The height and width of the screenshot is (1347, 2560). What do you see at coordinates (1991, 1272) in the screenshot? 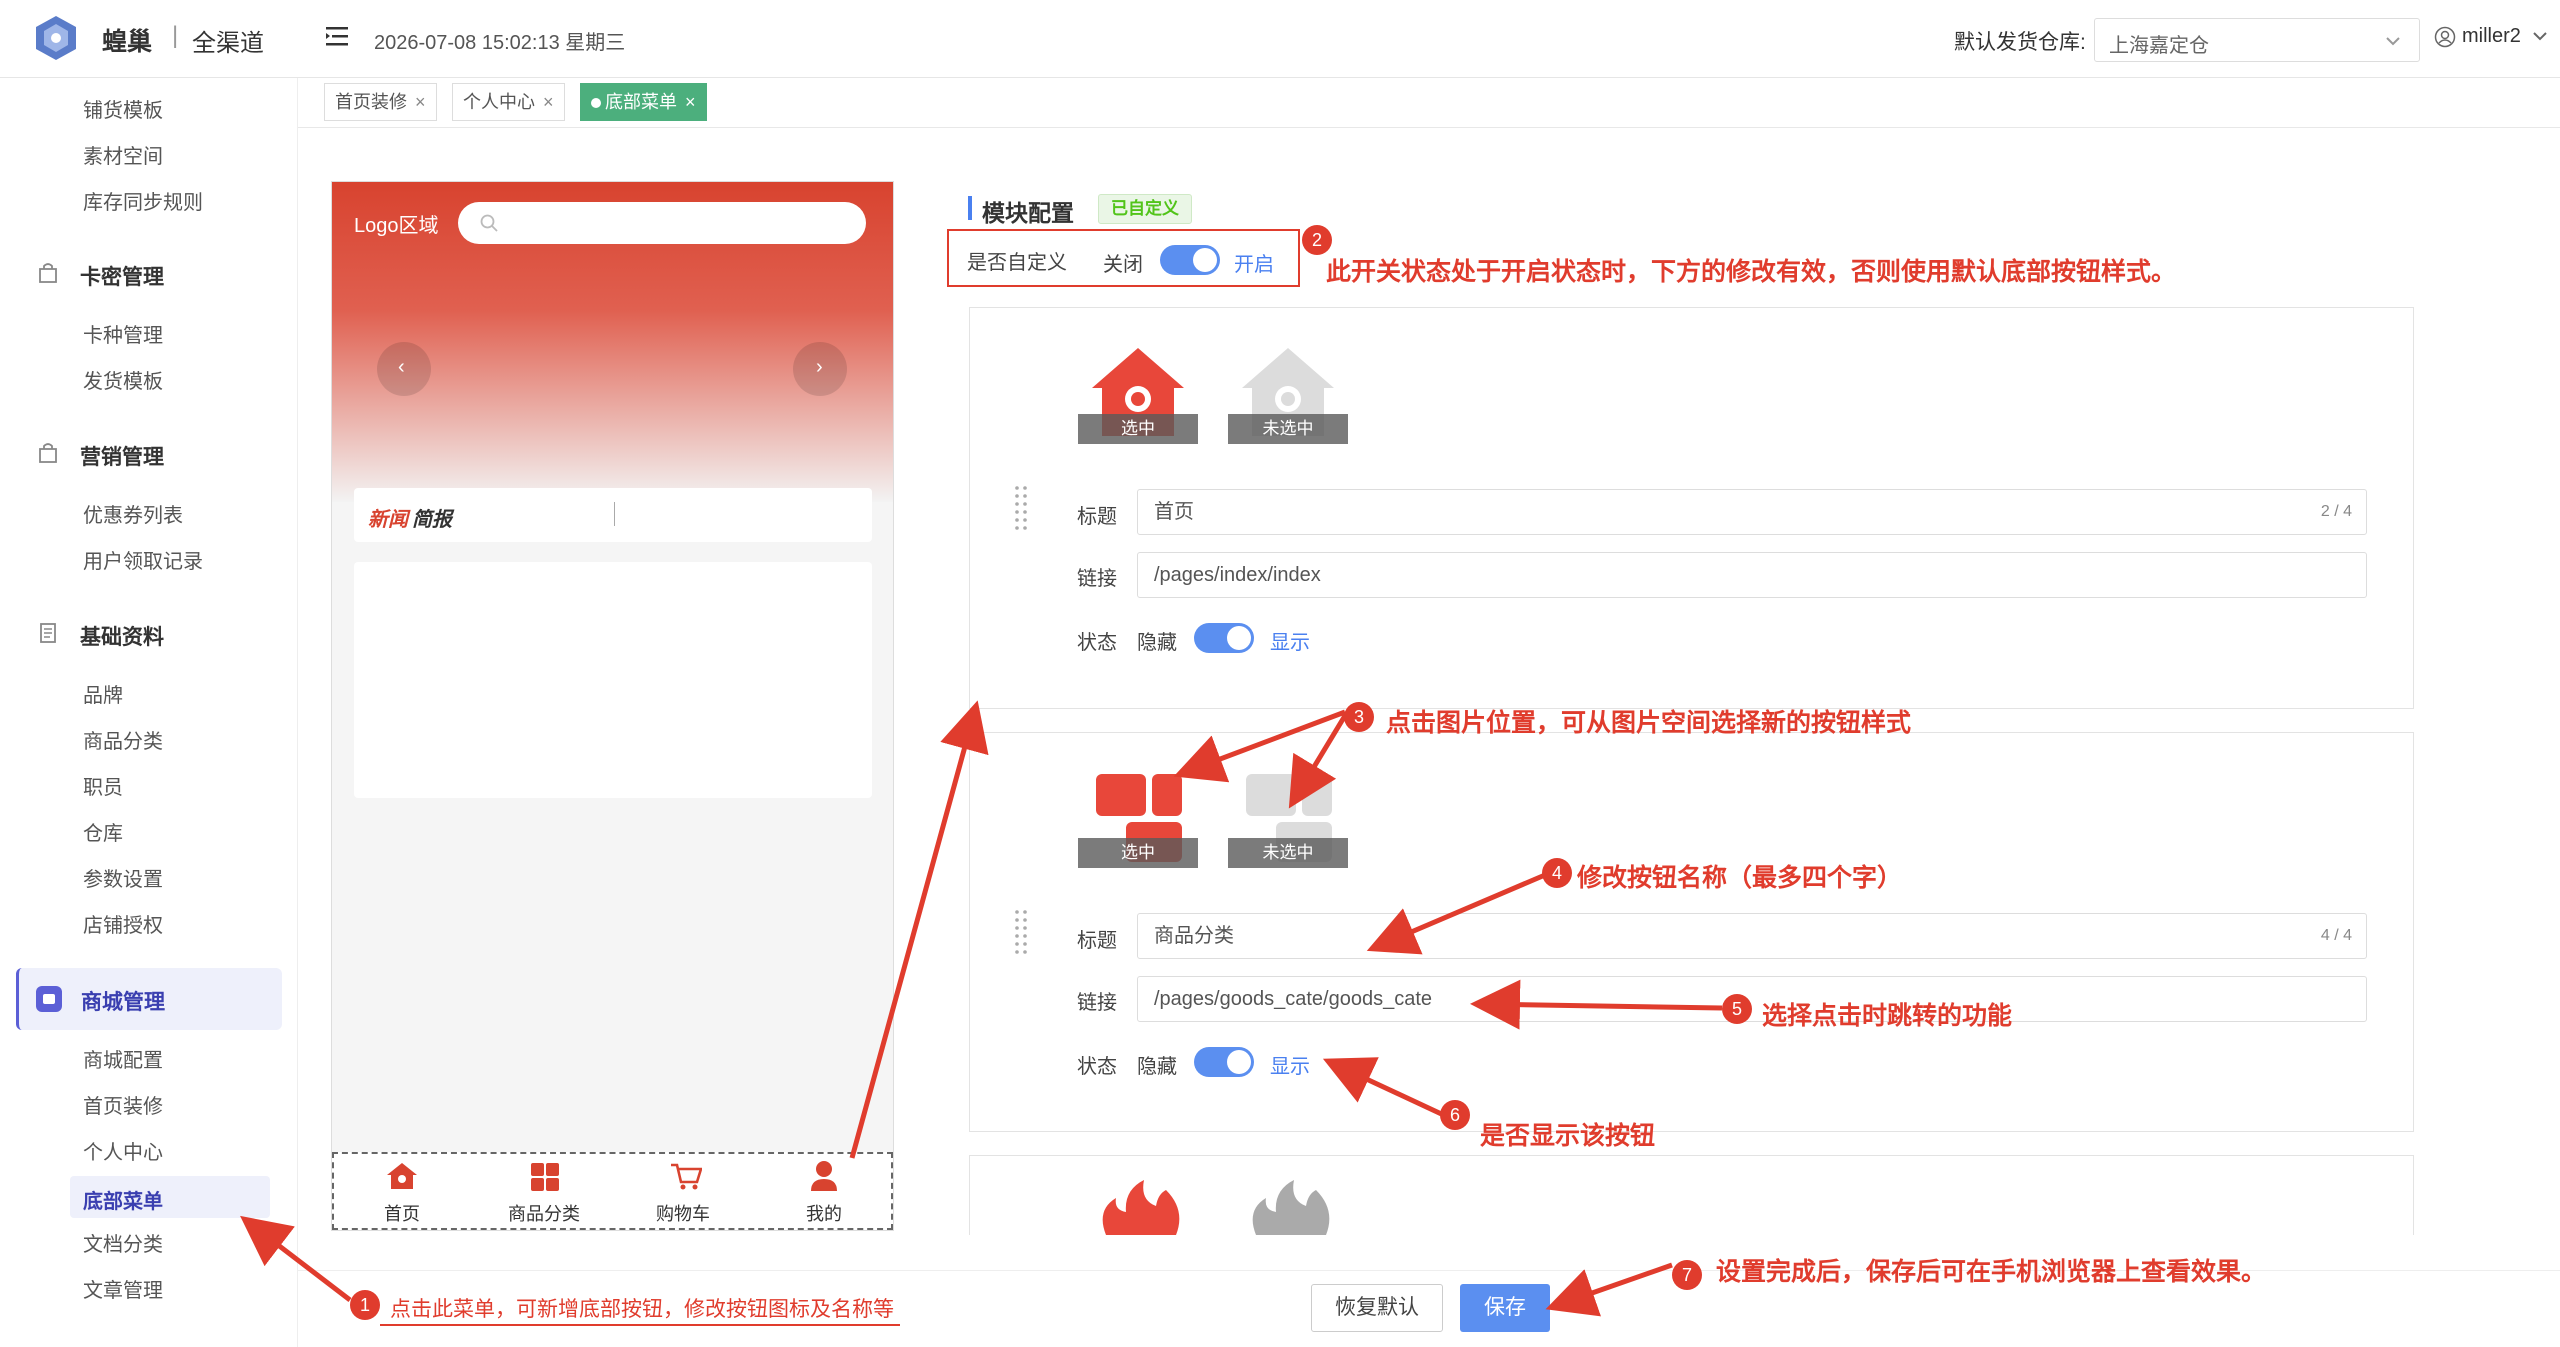
I see `annotation-text-7: 设置完成后，保存后可在手机浏览器上查看效果。` at bounding box center [1991, 1272].